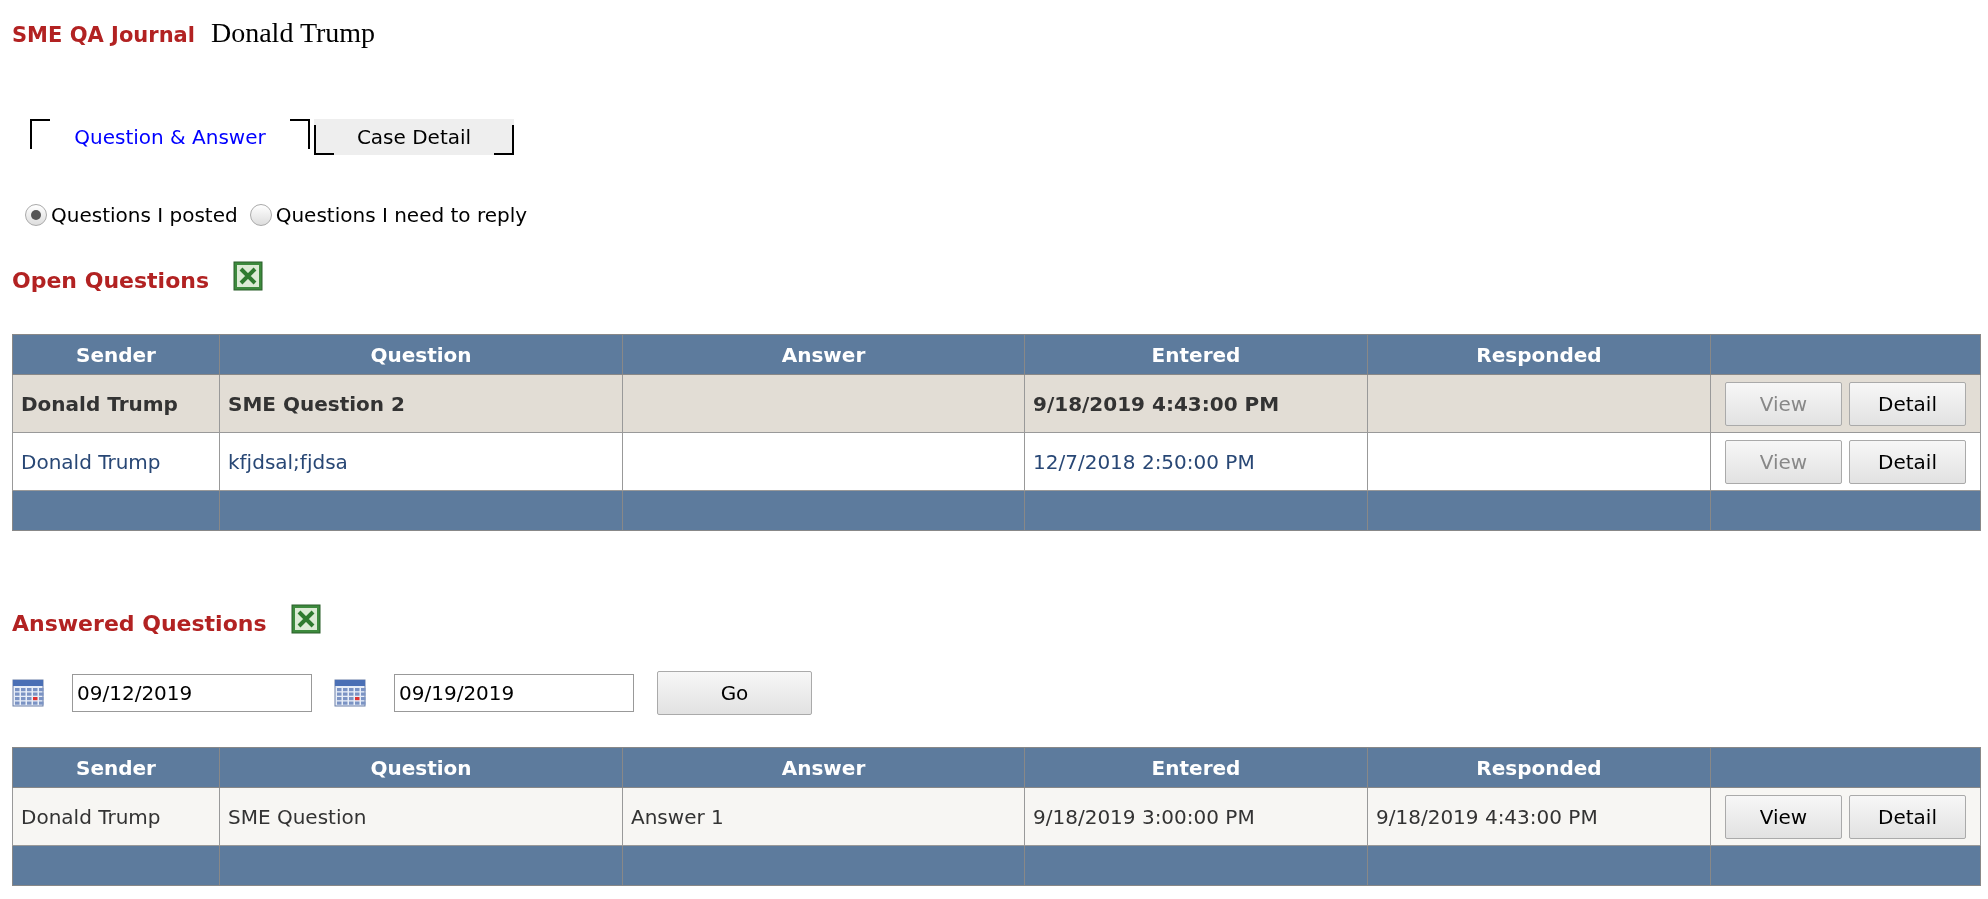 This screenshot has height=899, width=1988. What do you see at coordinates (421, 403) in the screenshot?
I see `table-cell: SME Question 2` at bounding box center [421, 403].